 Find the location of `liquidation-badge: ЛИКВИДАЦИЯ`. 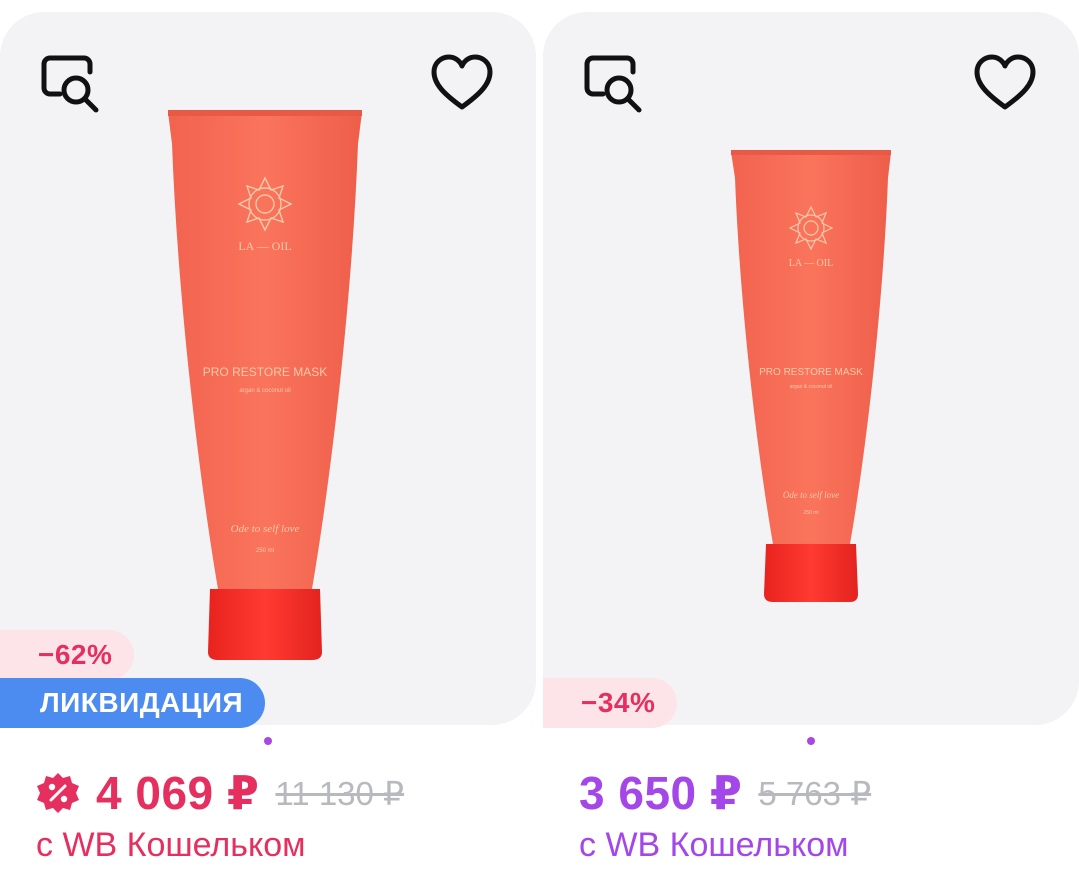

liquidation-badge: ЛИКВИДАЦИЯ is located at coordinates (133, 703).